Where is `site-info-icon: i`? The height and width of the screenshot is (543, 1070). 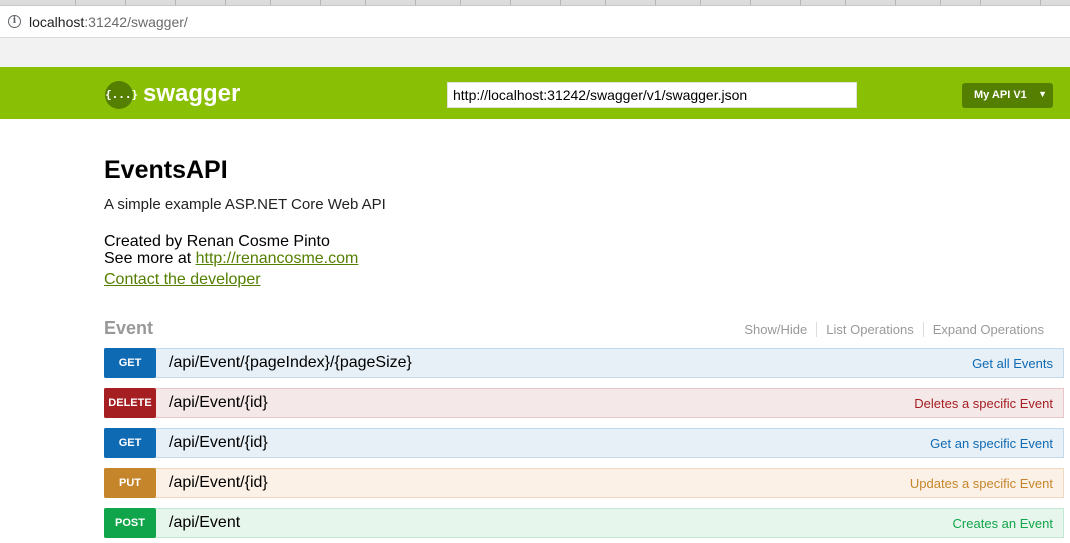 site-info-icon: i is located at coordinates (14, 21).